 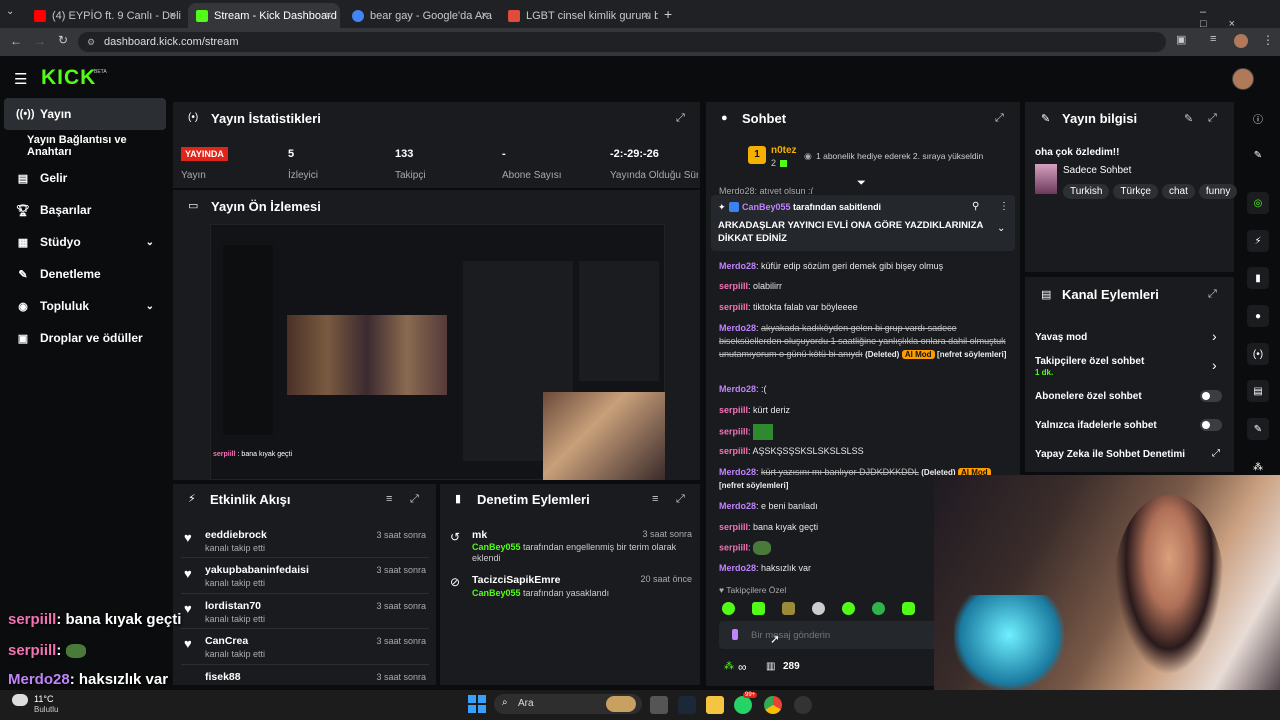 I want to click on info-icon: ⓘ, so click(x=1258, y=118).